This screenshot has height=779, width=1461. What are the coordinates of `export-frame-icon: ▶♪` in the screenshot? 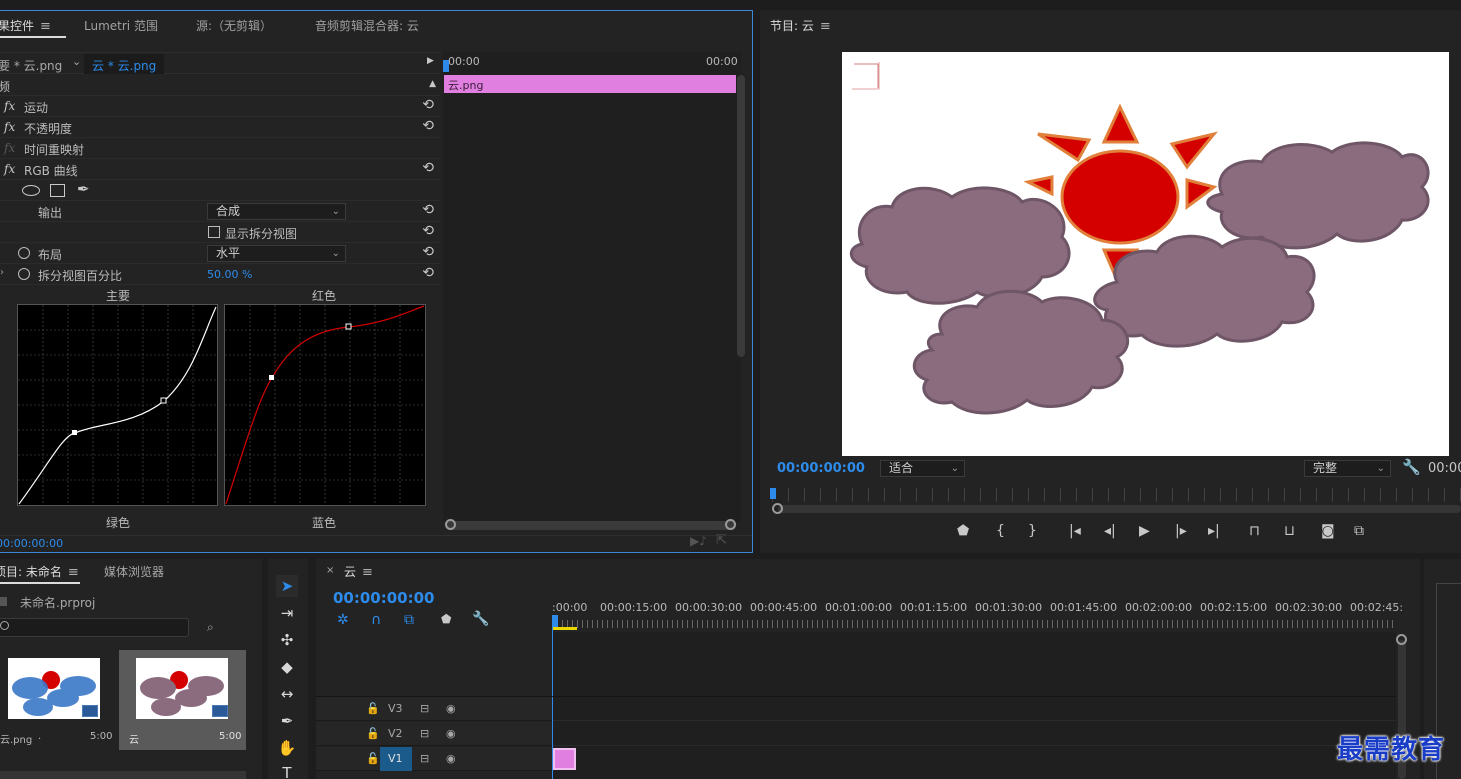 It's located at (698, 541).